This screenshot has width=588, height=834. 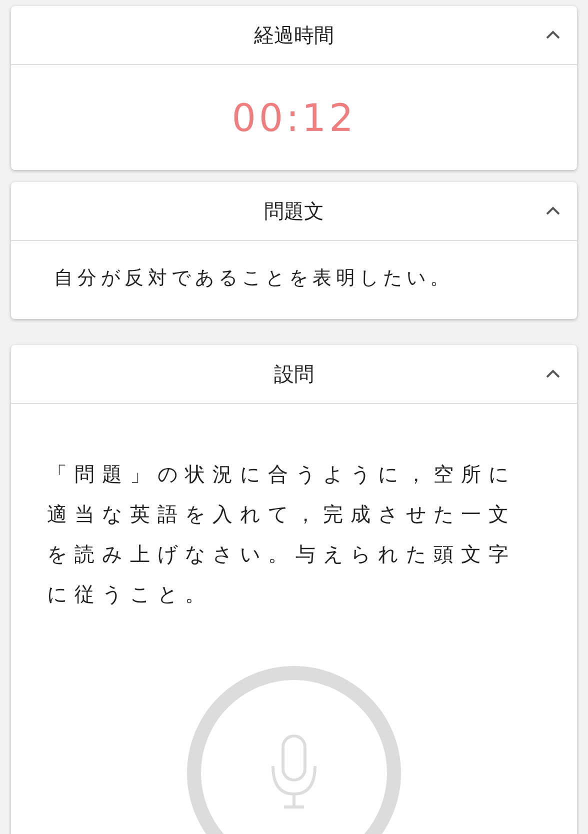 I want to click on panel-title: 問題文, so click(x=294, y=211).